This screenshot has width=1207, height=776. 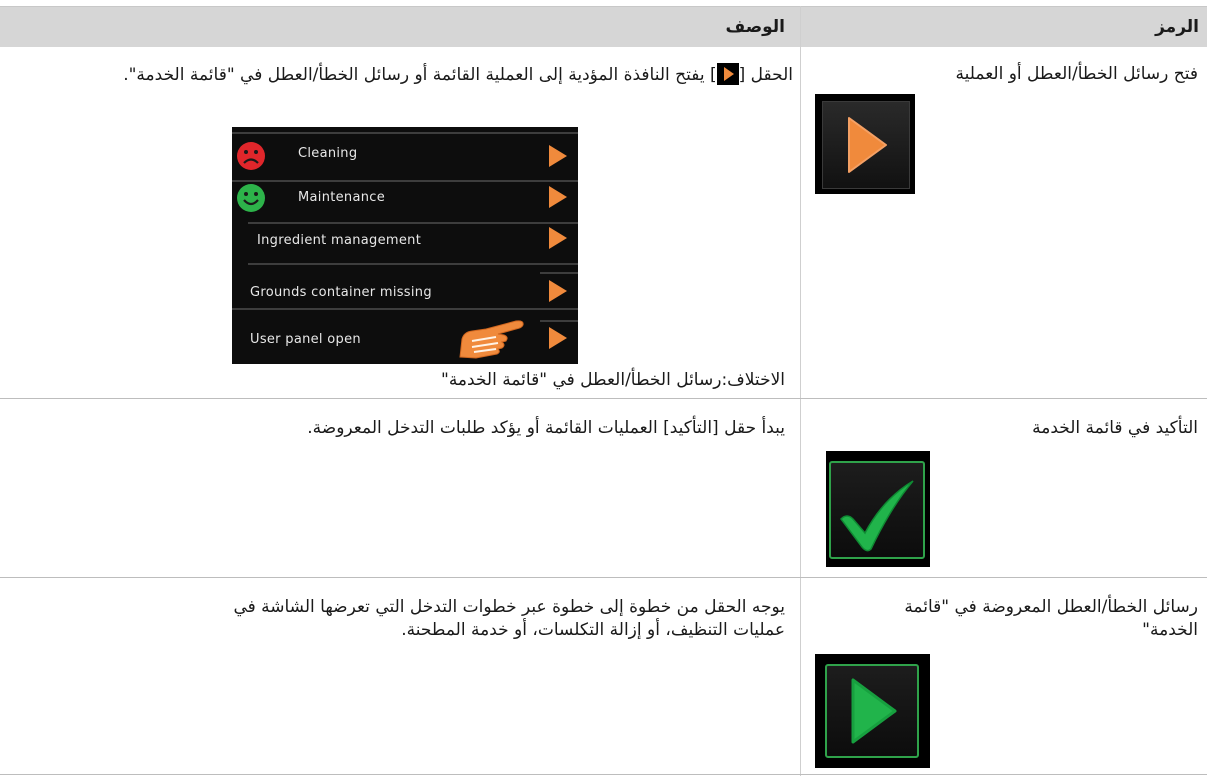 I want to click on row1-symbol-text: فتح رسائل الخطأ/العطل أو العملية, so click(x=1076, y=74).